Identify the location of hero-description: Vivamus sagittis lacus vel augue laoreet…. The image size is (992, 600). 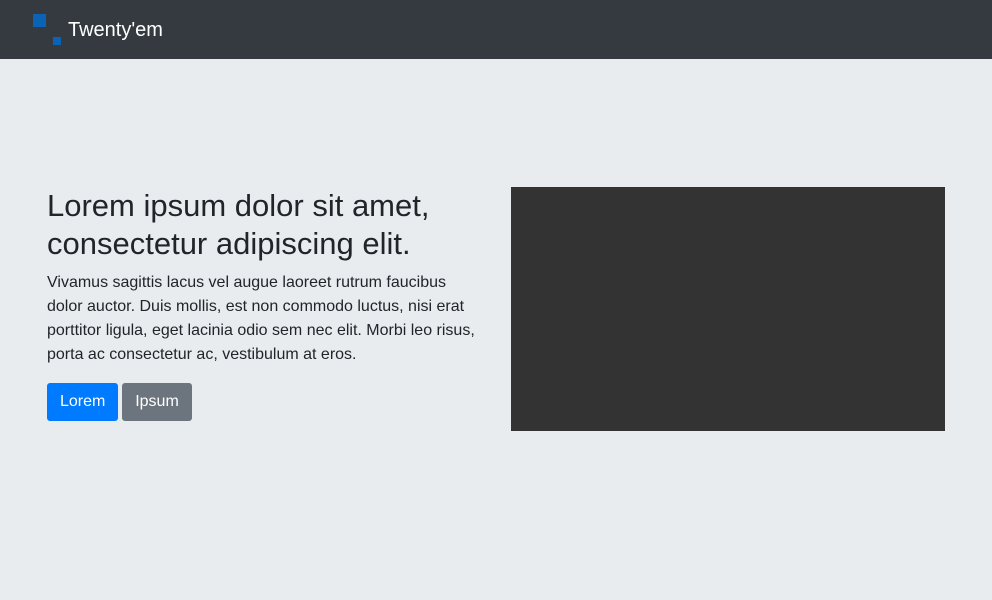
(261, 318).